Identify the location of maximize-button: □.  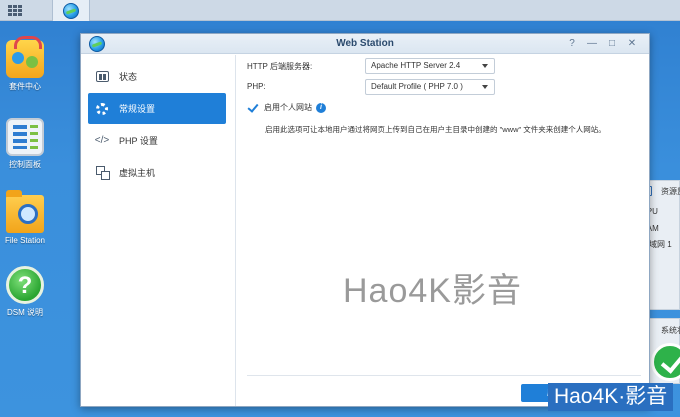
(612, 44).